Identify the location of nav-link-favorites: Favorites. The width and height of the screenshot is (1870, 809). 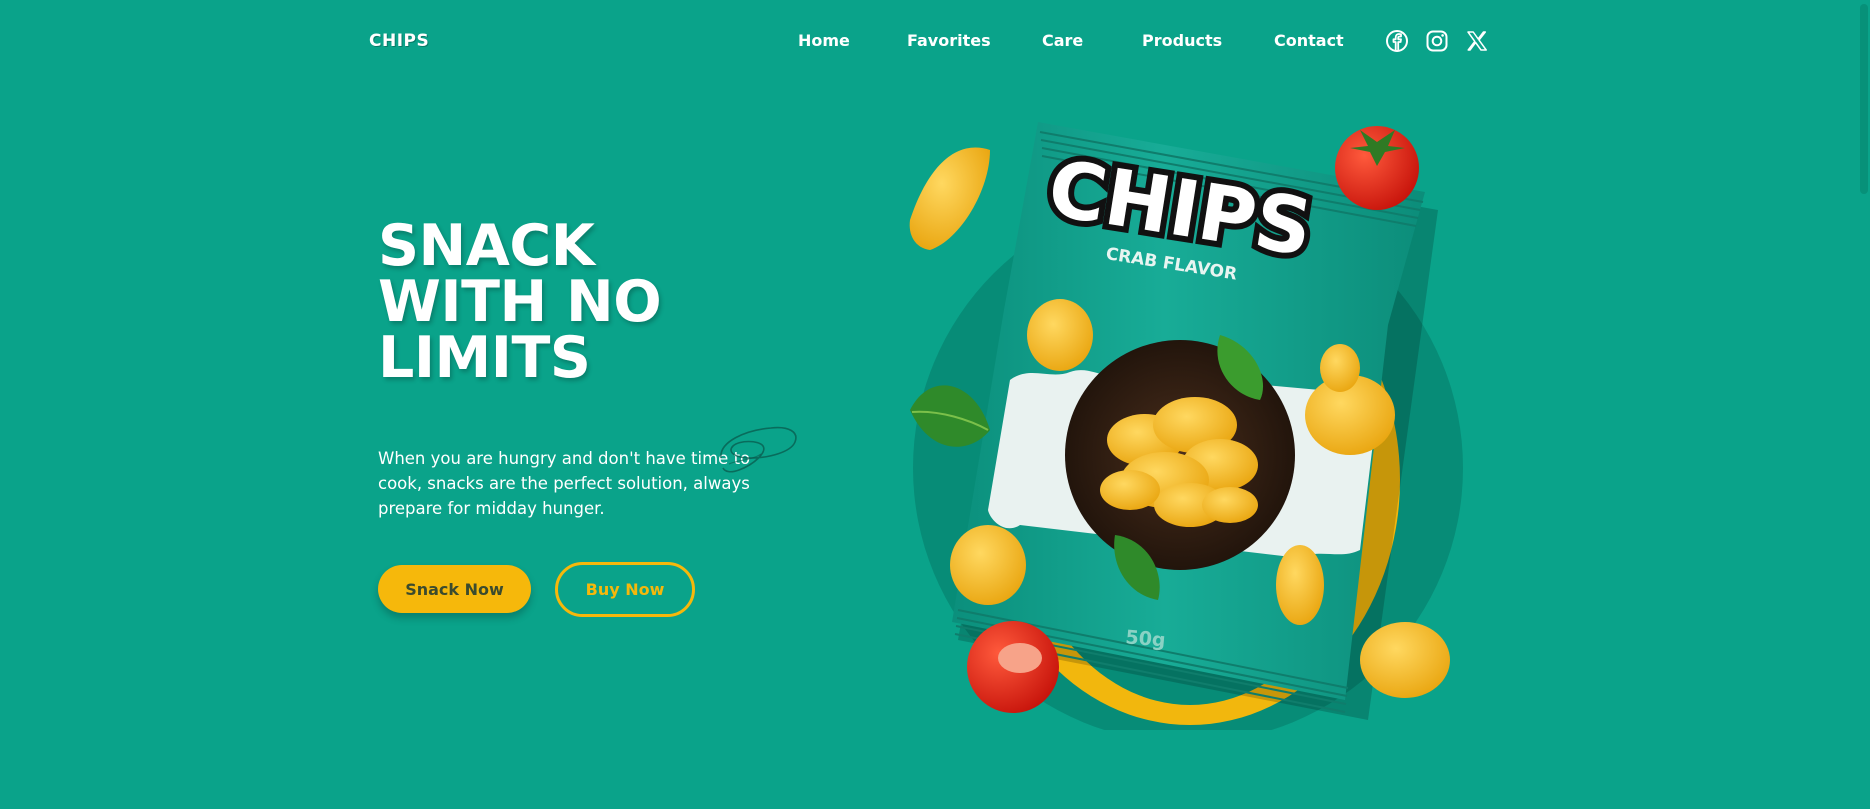
(949, 40).